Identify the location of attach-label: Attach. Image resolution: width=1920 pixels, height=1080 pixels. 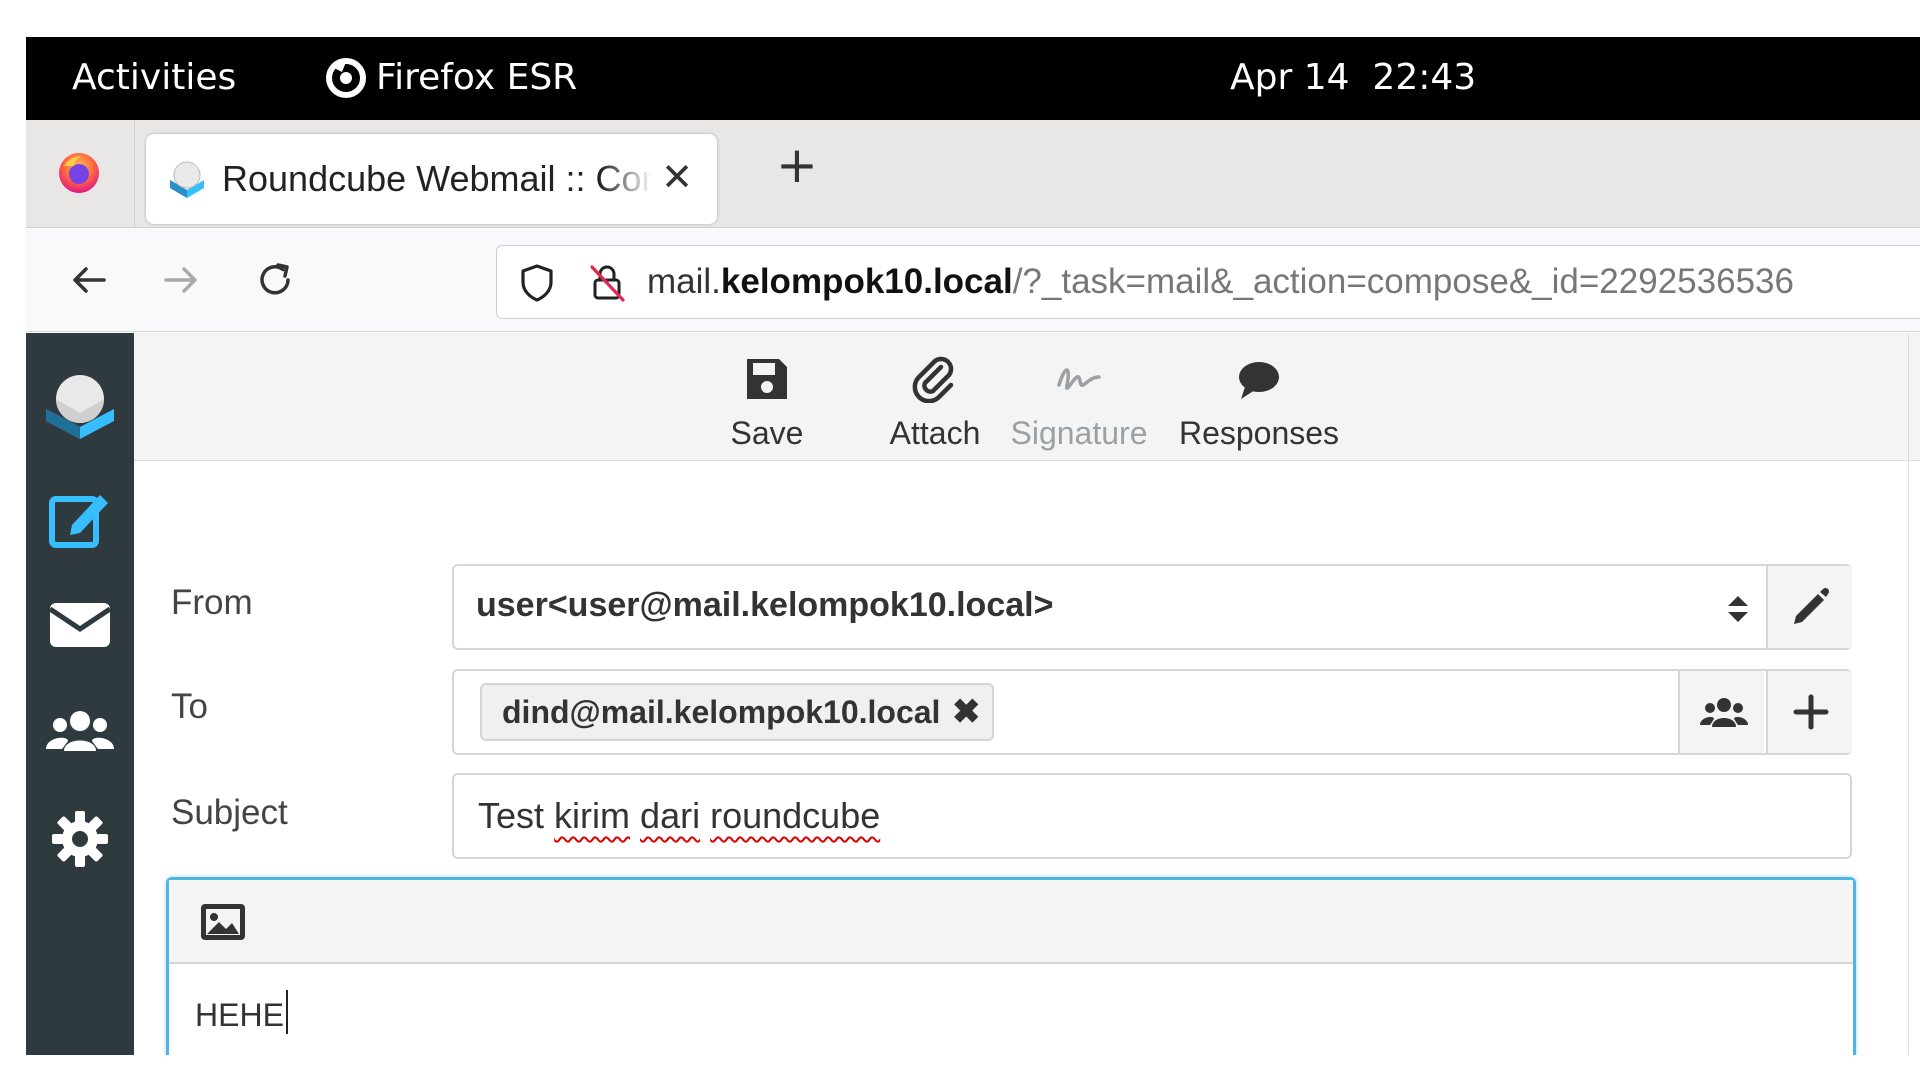
(935, 433).